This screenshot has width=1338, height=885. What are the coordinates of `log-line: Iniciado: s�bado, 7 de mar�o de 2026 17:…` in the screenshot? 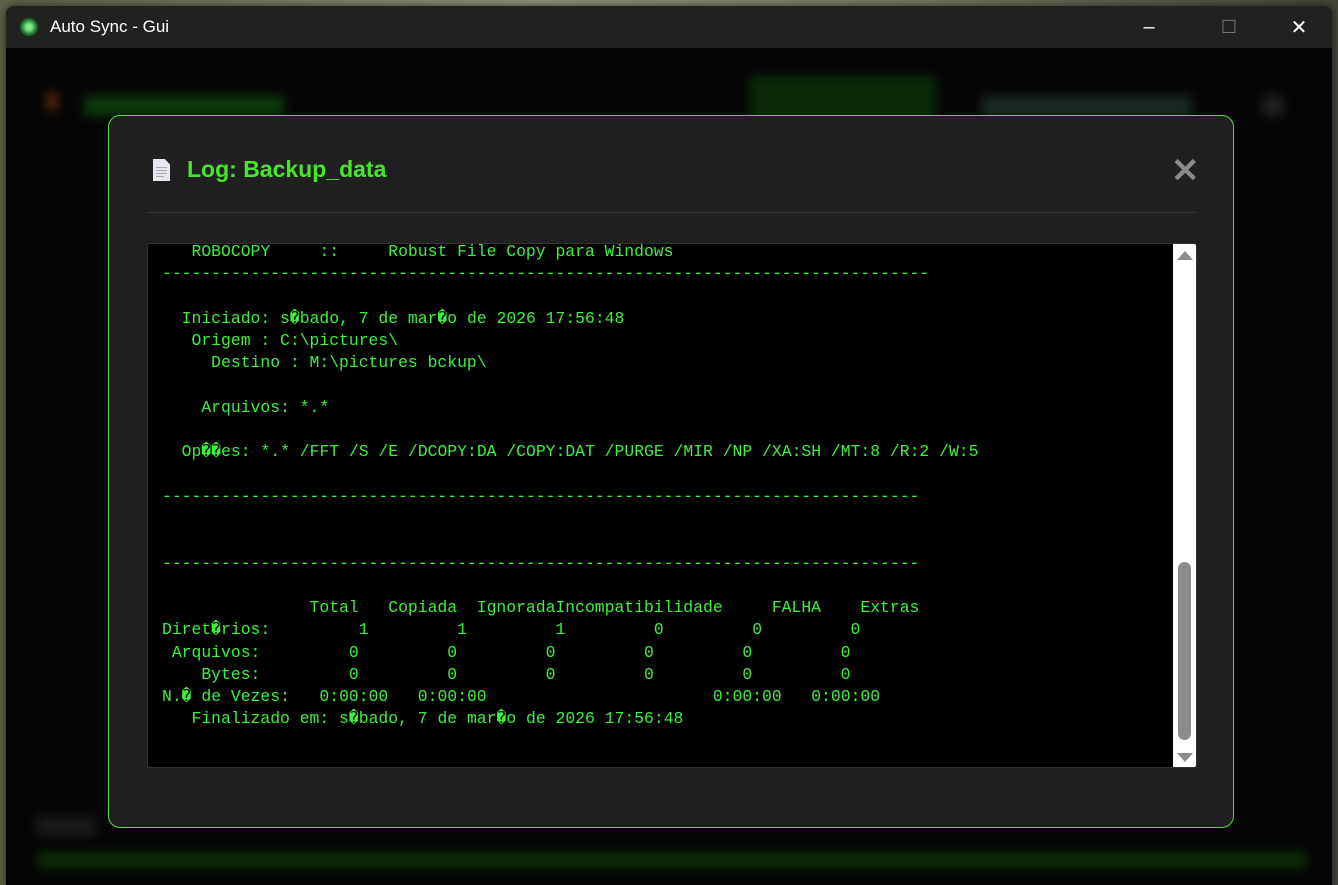 It's located at (393, 318).